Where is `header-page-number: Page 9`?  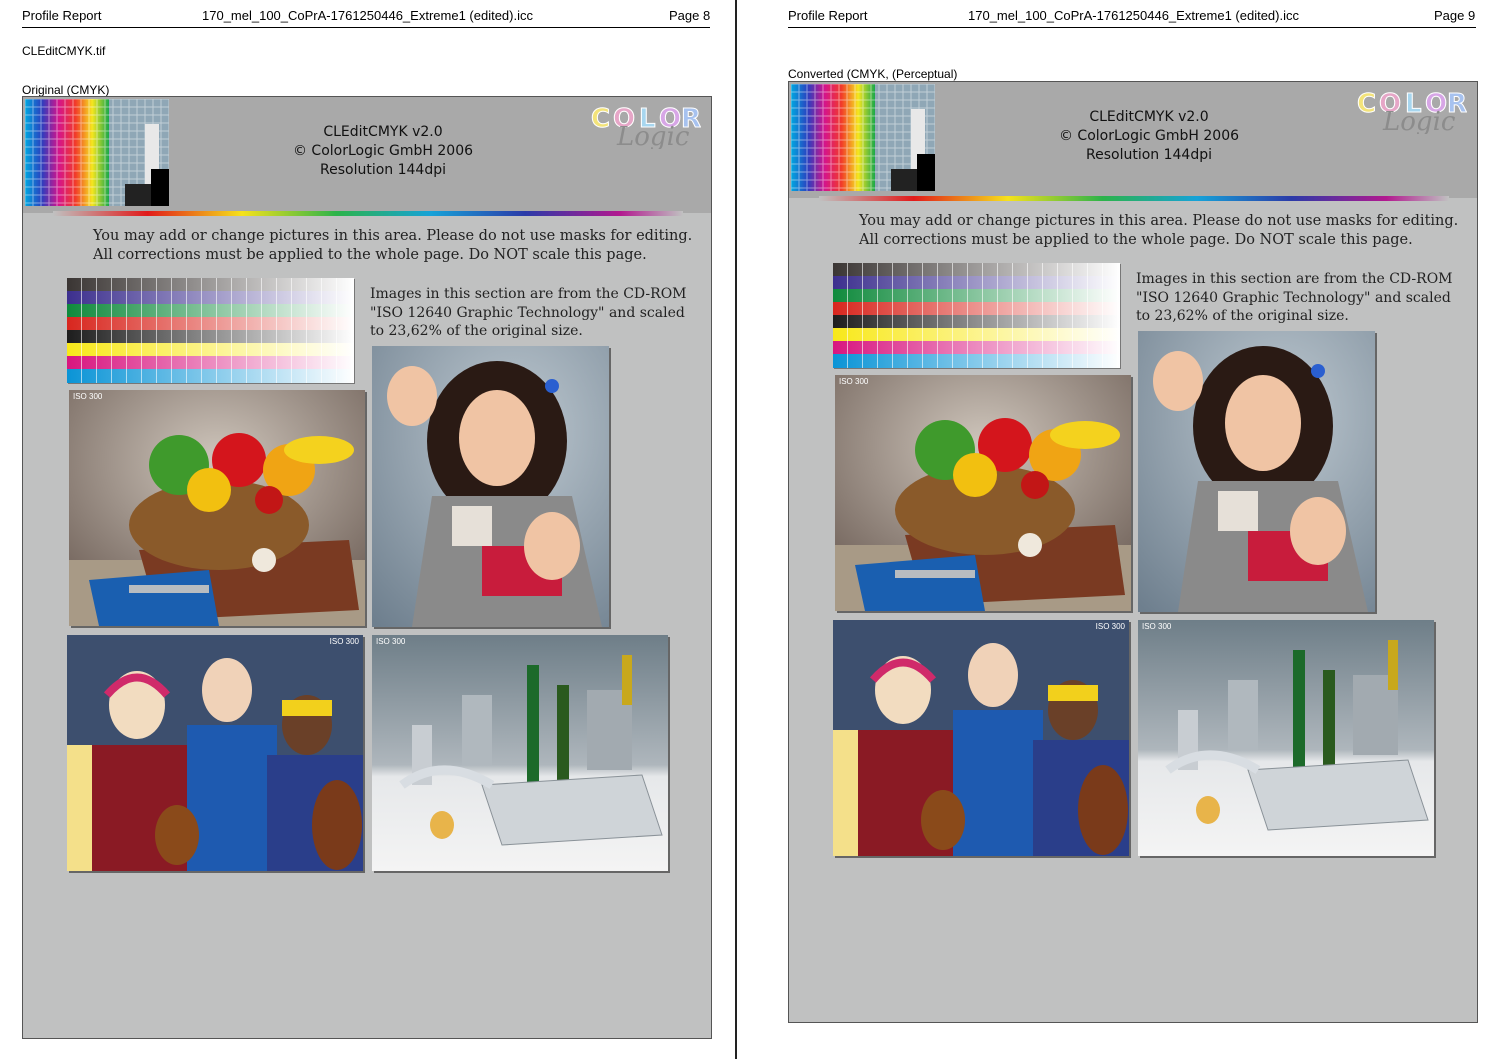
header-page-number: Page 9 is located at coordinates (1455, 15).